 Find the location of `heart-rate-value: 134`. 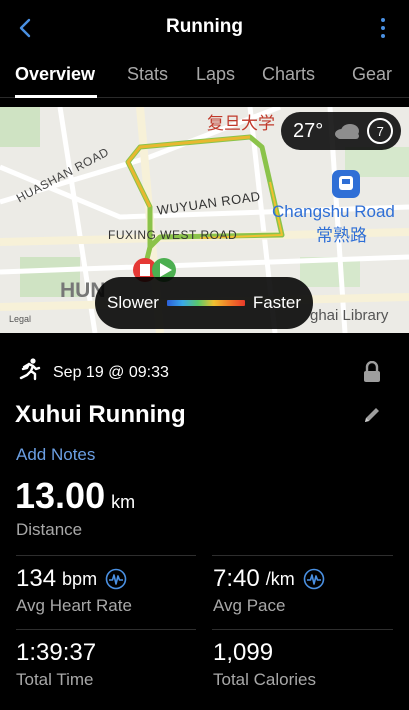

heart-rate-value: 134 is located at coordinates (36, 578).